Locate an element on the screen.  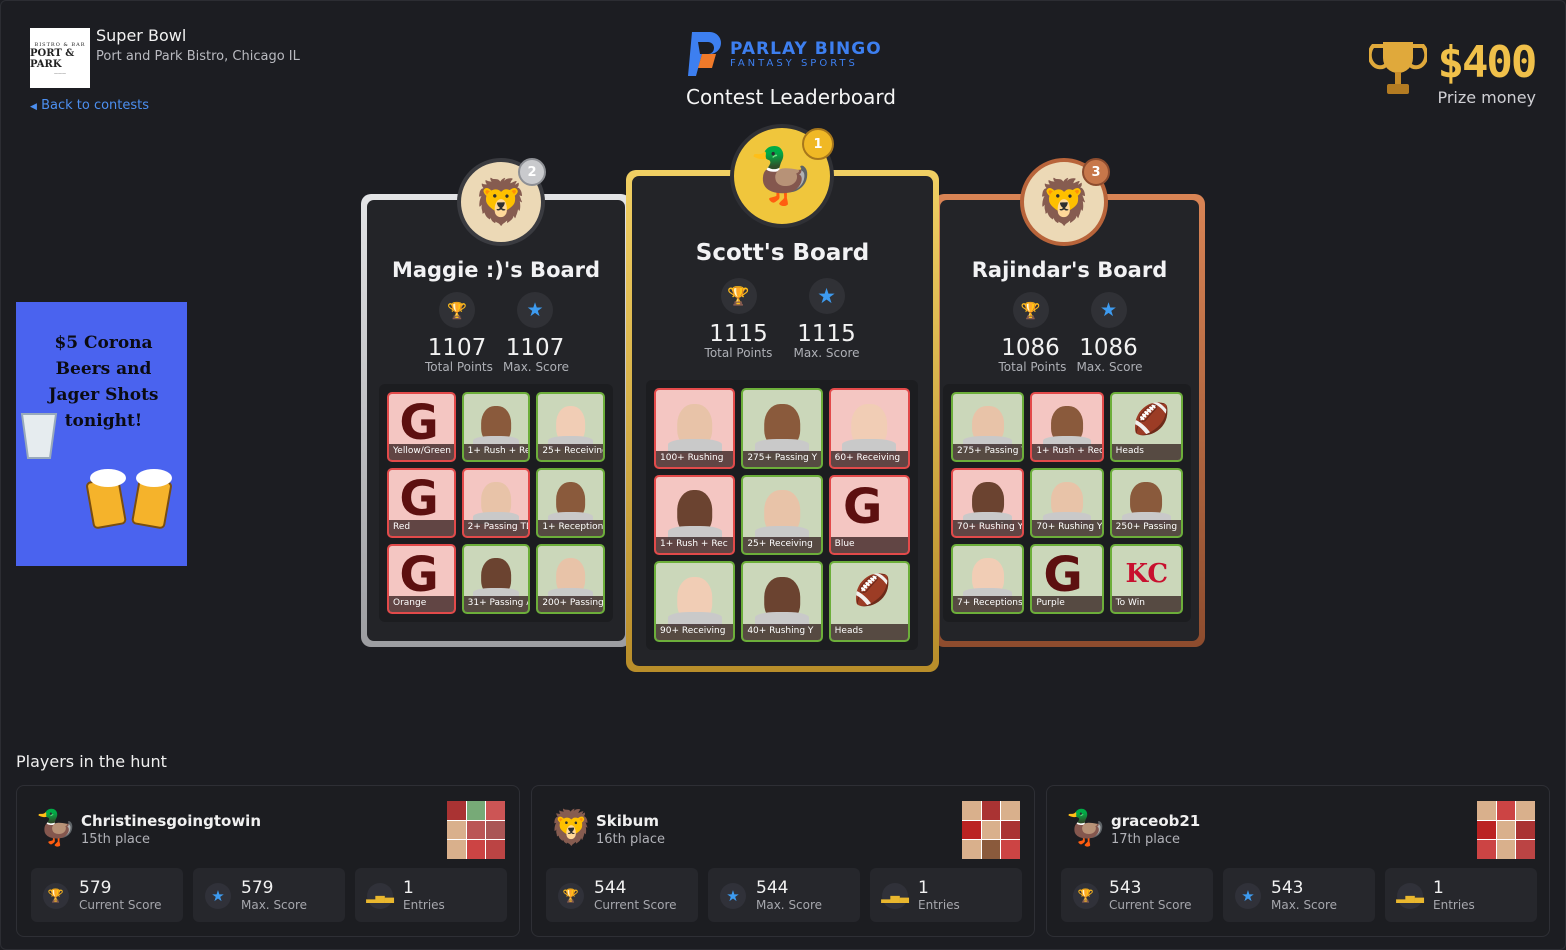
max-score: 1115 is located at coordinates (826, 334).